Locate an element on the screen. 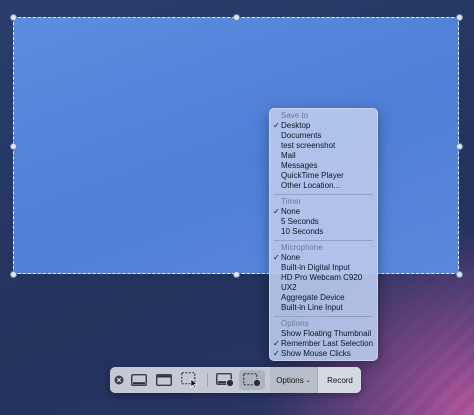  resize-handle-bottom-center is located at coordinates (236, 274).